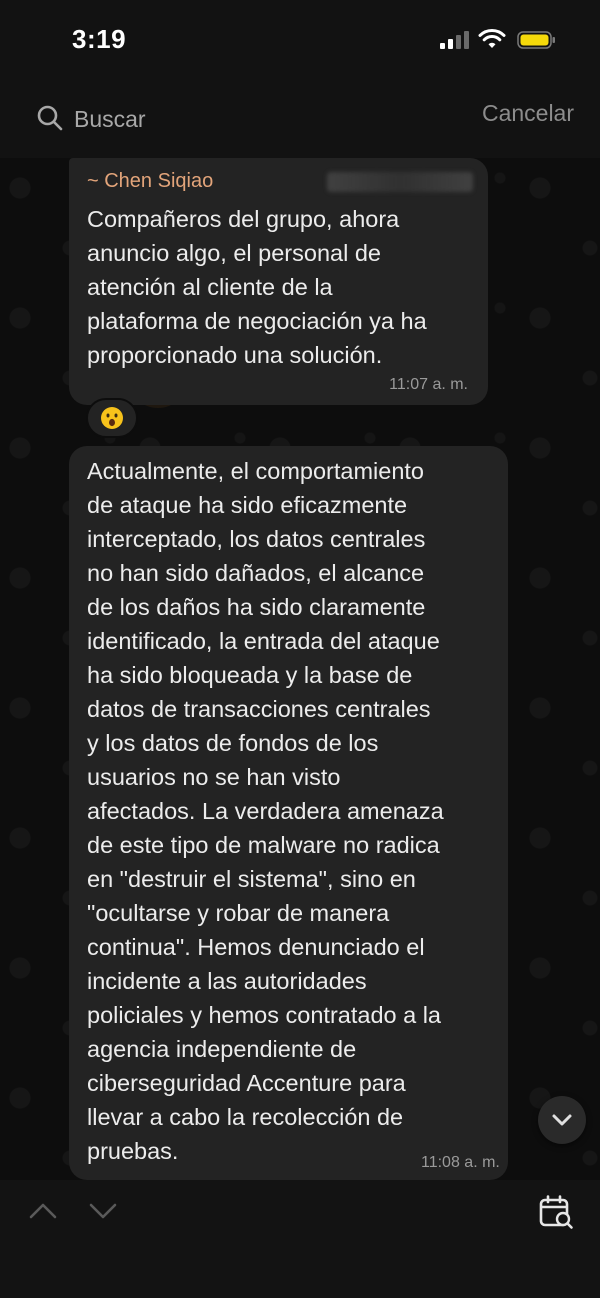  What do you see at coordinates (50, 118) in the screenshot?
I see `search-icon` at bounding box center [50, 118].